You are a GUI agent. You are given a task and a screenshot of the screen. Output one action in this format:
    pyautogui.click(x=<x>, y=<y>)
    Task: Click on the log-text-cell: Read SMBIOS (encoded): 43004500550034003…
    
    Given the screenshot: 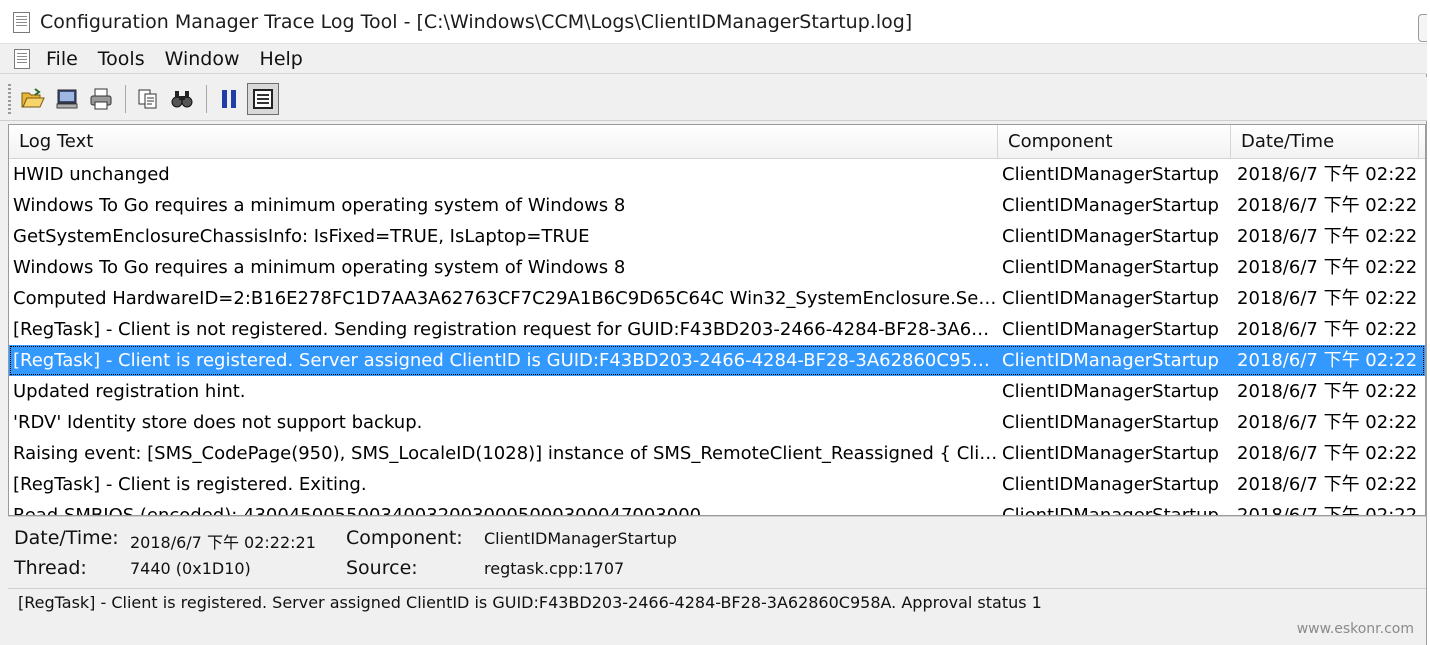 What is the action you would take?
    pyautogui.click(x=357, y=510)
    